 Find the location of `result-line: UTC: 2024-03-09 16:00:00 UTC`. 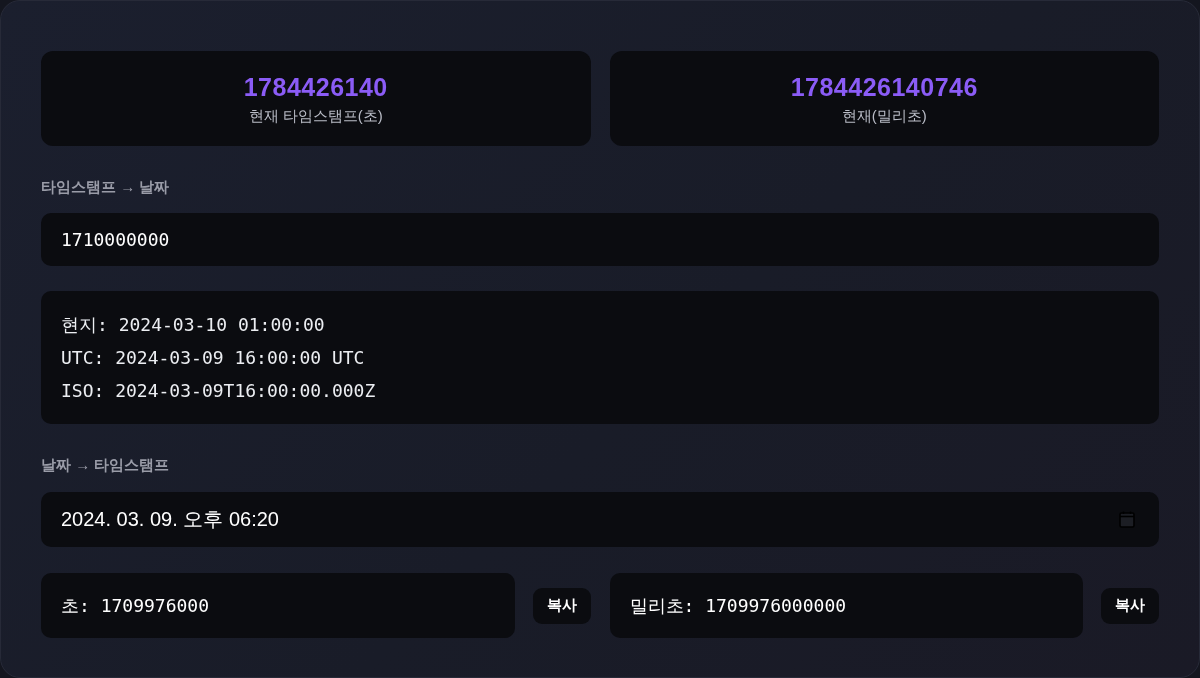

result-line: UTC: 2024-03-09 16:00:00 UTC is located at coordinates (213, 358).